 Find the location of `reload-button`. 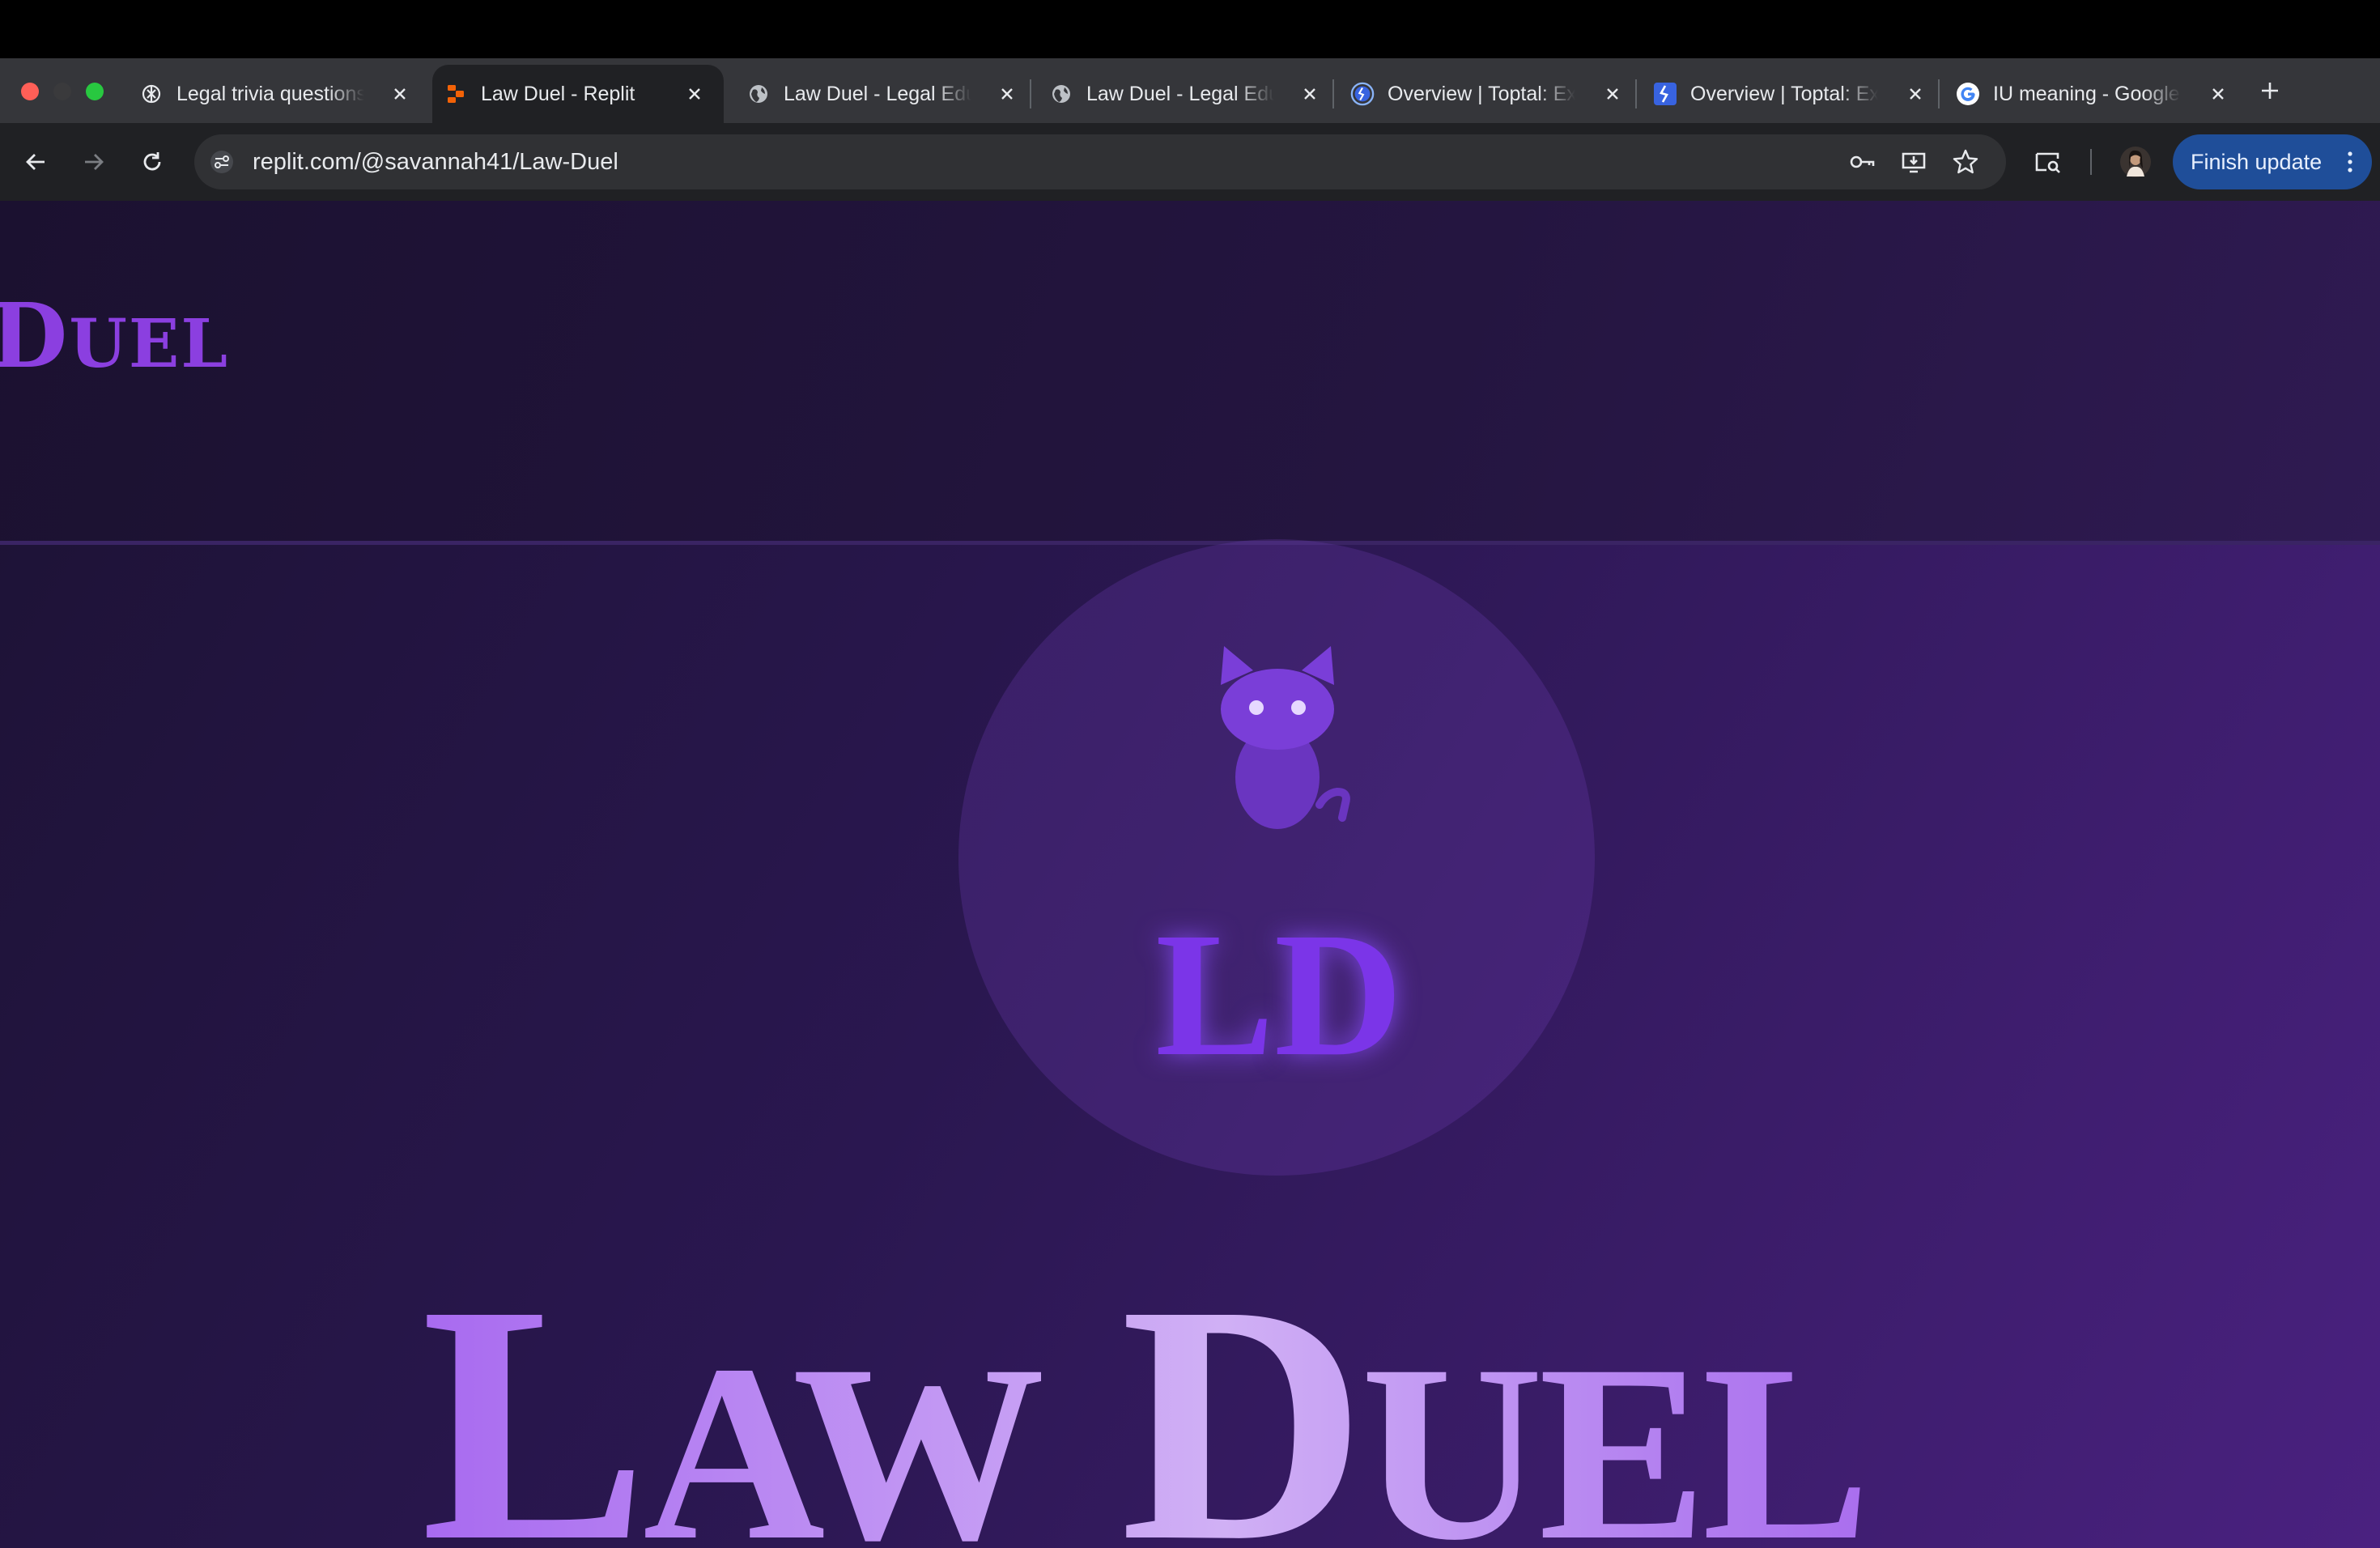

reload-button is located at coordinates (153, 161).